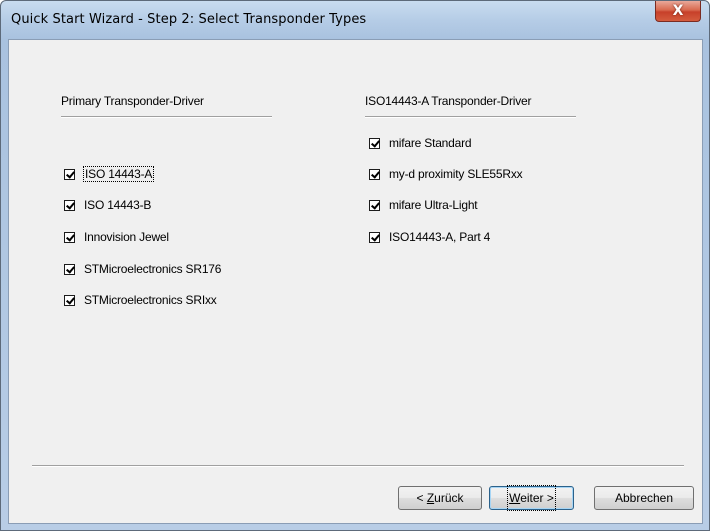 This screenshot has width=710, height=531. Describe the element at coordinates (448, 101) in the screenshot. I see `iso14443a-driver-group-title: ISO14443-A Transponder-Driver` at that location.